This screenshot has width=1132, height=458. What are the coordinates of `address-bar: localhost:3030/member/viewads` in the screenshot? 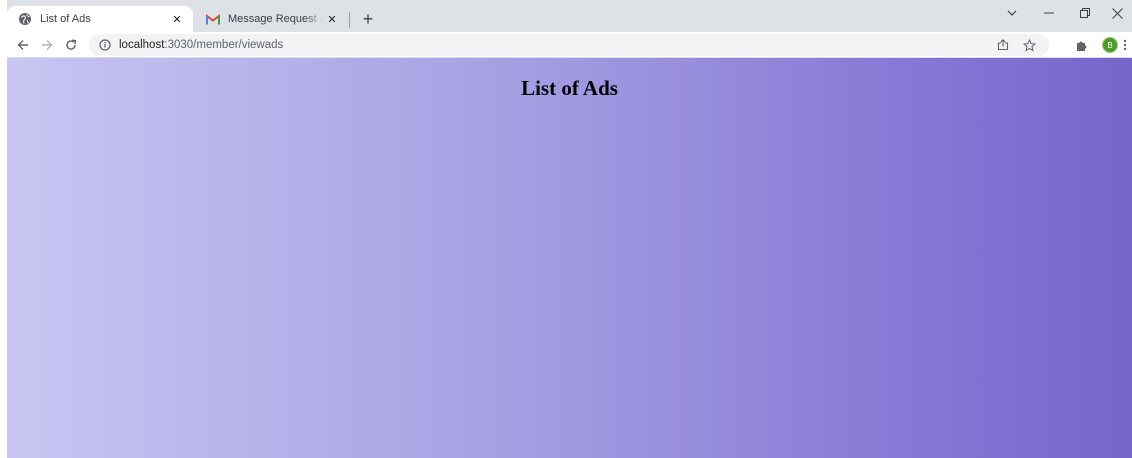 It's located at (569, 45).